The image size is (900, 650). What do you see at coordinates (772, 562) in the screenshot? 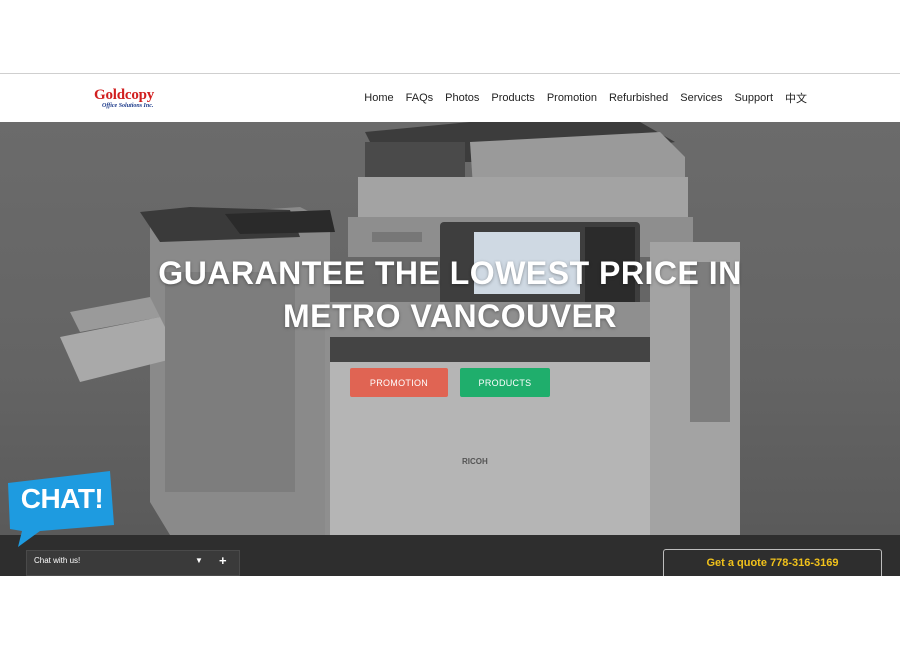
I see `get-quote-button: Get a quote 778-316-3169` at bounding box center [772, 562].